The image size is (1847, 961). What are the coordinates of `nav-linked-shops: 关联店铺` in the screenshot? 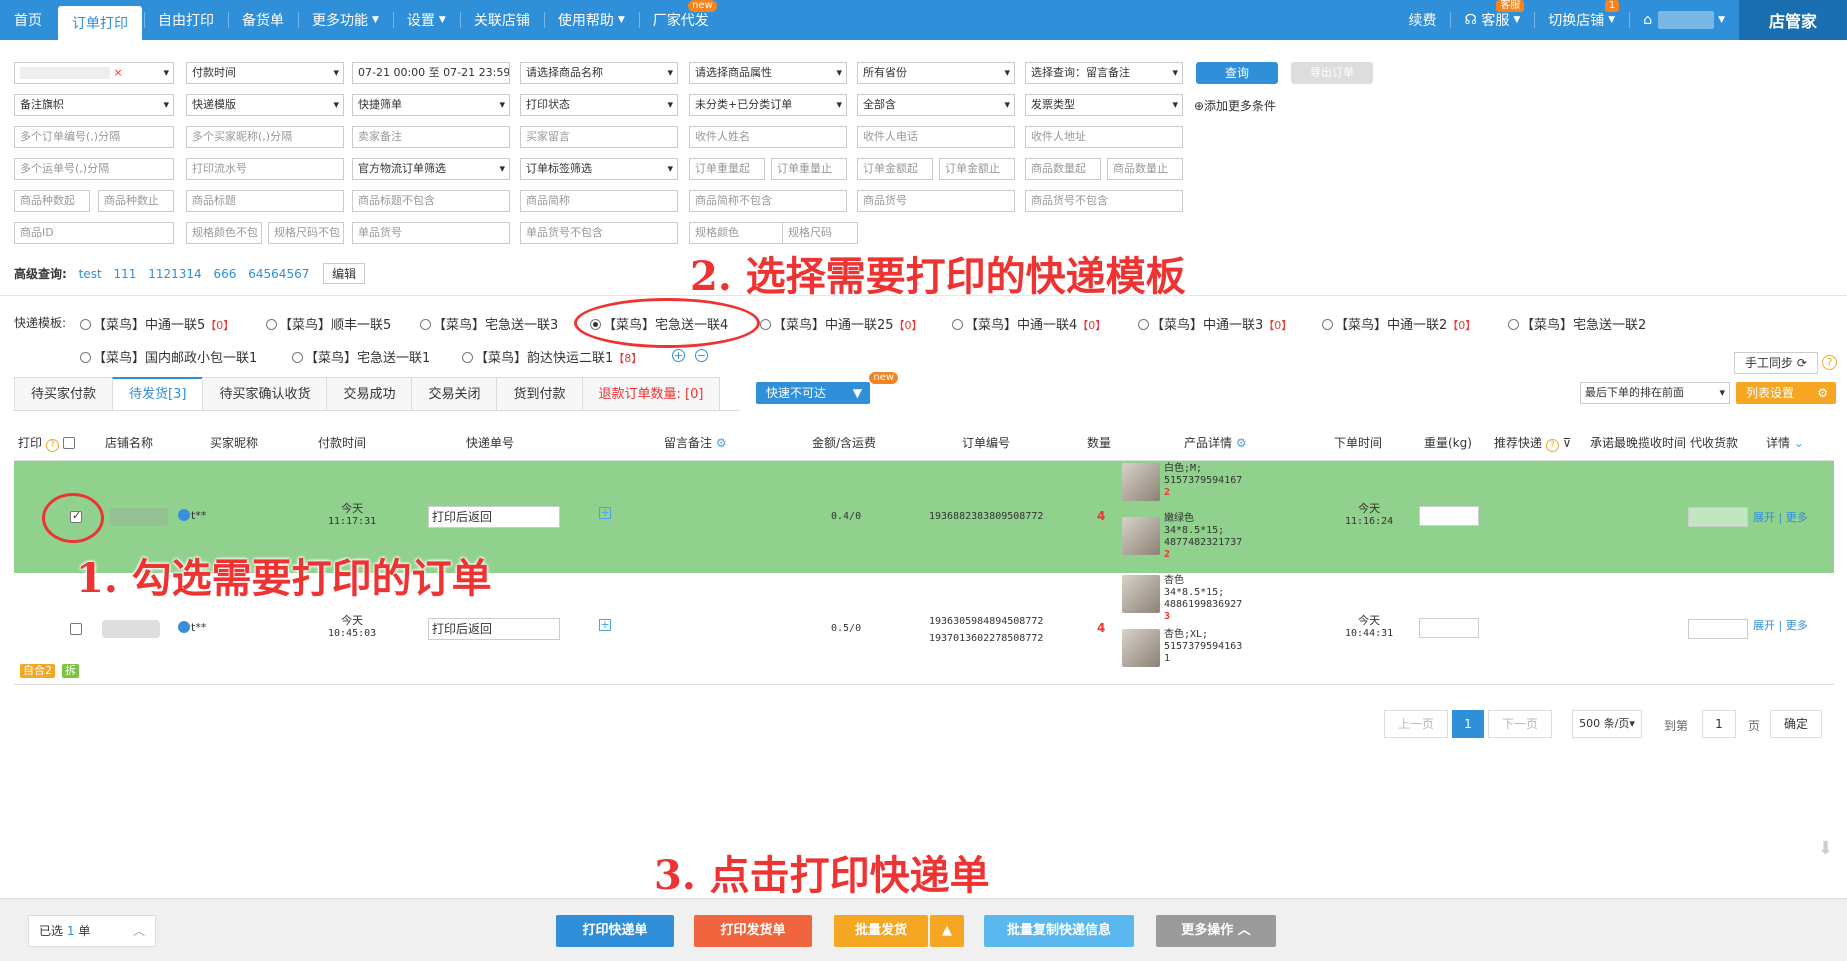 It's located at (501, 20).